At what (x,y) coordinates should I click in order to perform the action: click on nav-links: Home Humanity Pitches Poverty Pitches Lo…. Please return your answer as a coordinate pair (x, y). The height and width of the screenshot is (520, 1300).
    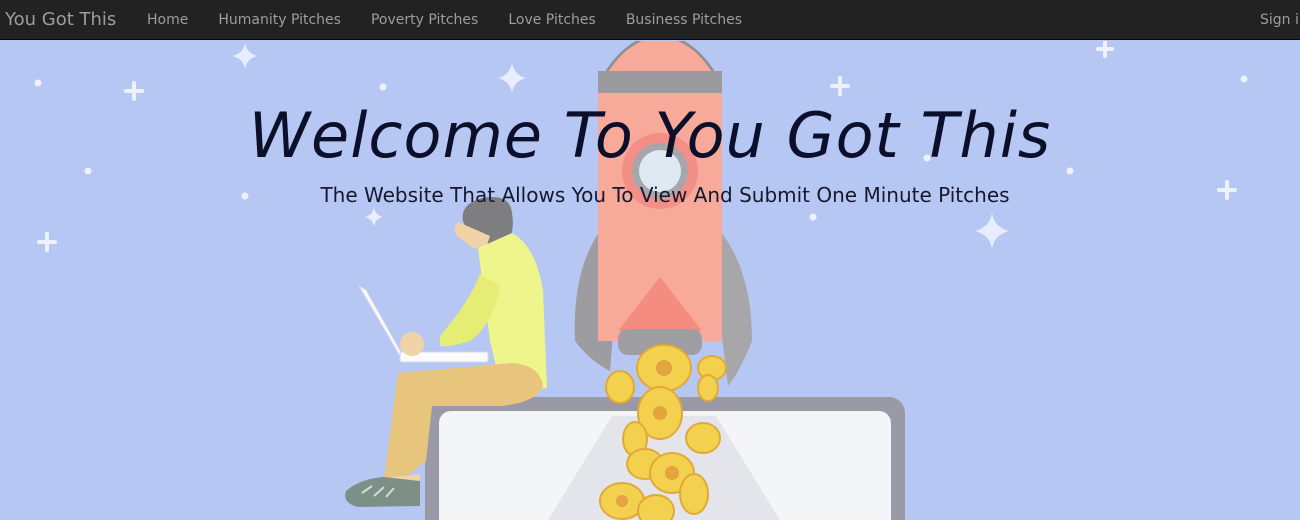
    Looking at the image, I should click on (459, 19).